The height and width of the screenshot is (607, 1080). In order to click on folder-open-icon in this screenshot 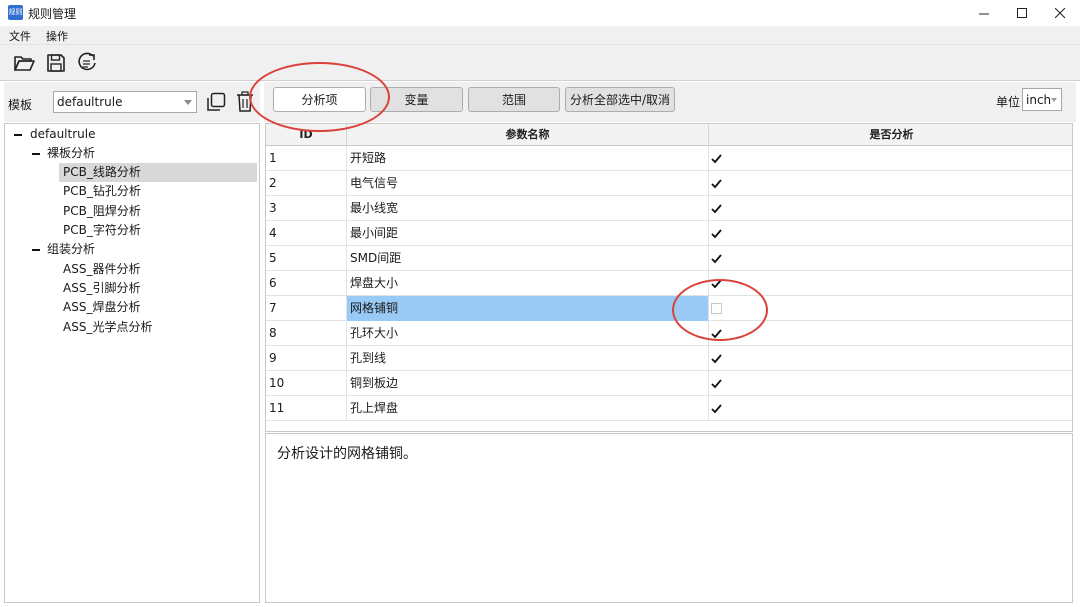, I will do `click(24, 63)`.